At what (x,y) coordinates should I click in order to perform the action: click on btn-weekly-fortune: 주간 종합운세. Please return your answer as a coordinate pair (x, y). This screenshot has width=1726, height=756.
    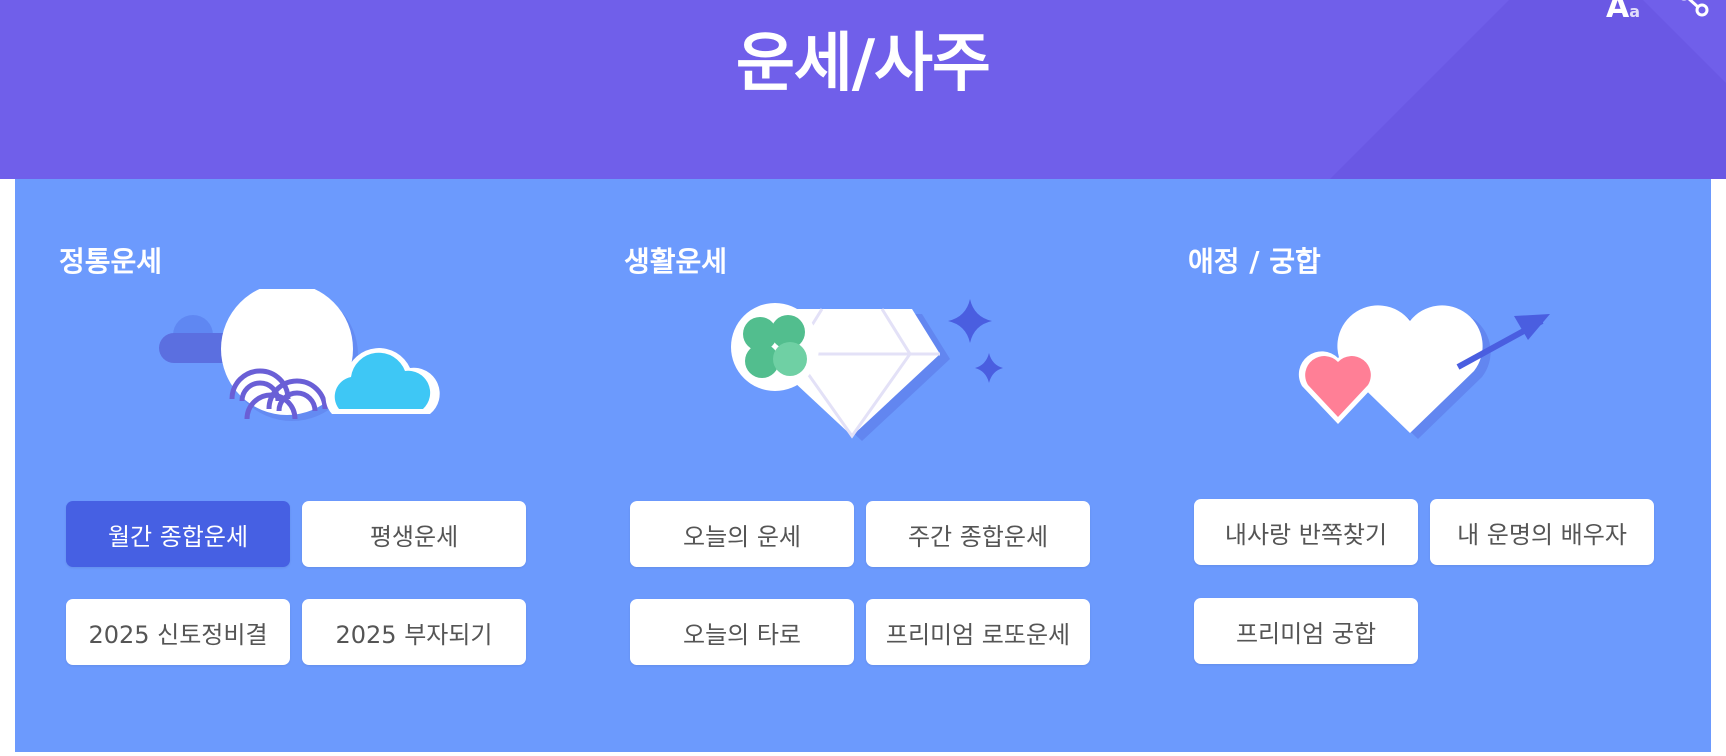
    Looking at the image, I should click on (978, 534).